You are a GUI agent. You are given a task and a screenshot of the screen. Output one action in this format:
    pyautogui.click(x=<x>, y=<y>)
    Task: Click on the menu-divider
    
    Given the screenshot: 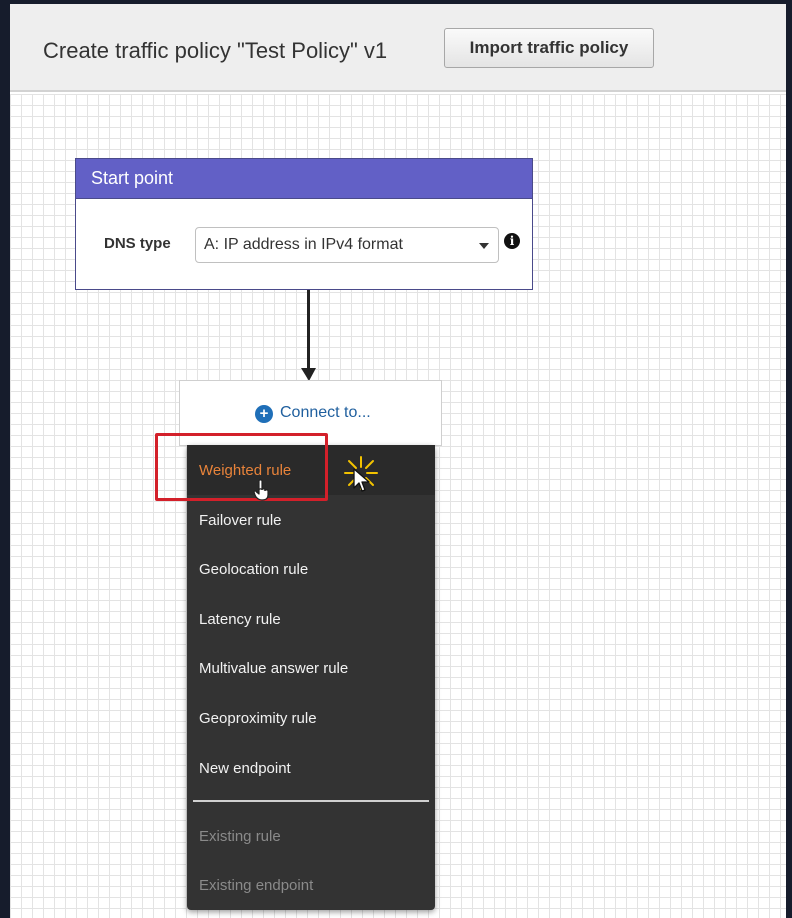 What is the action you would take?
    pyautogui.click(x=311, y=801)
    